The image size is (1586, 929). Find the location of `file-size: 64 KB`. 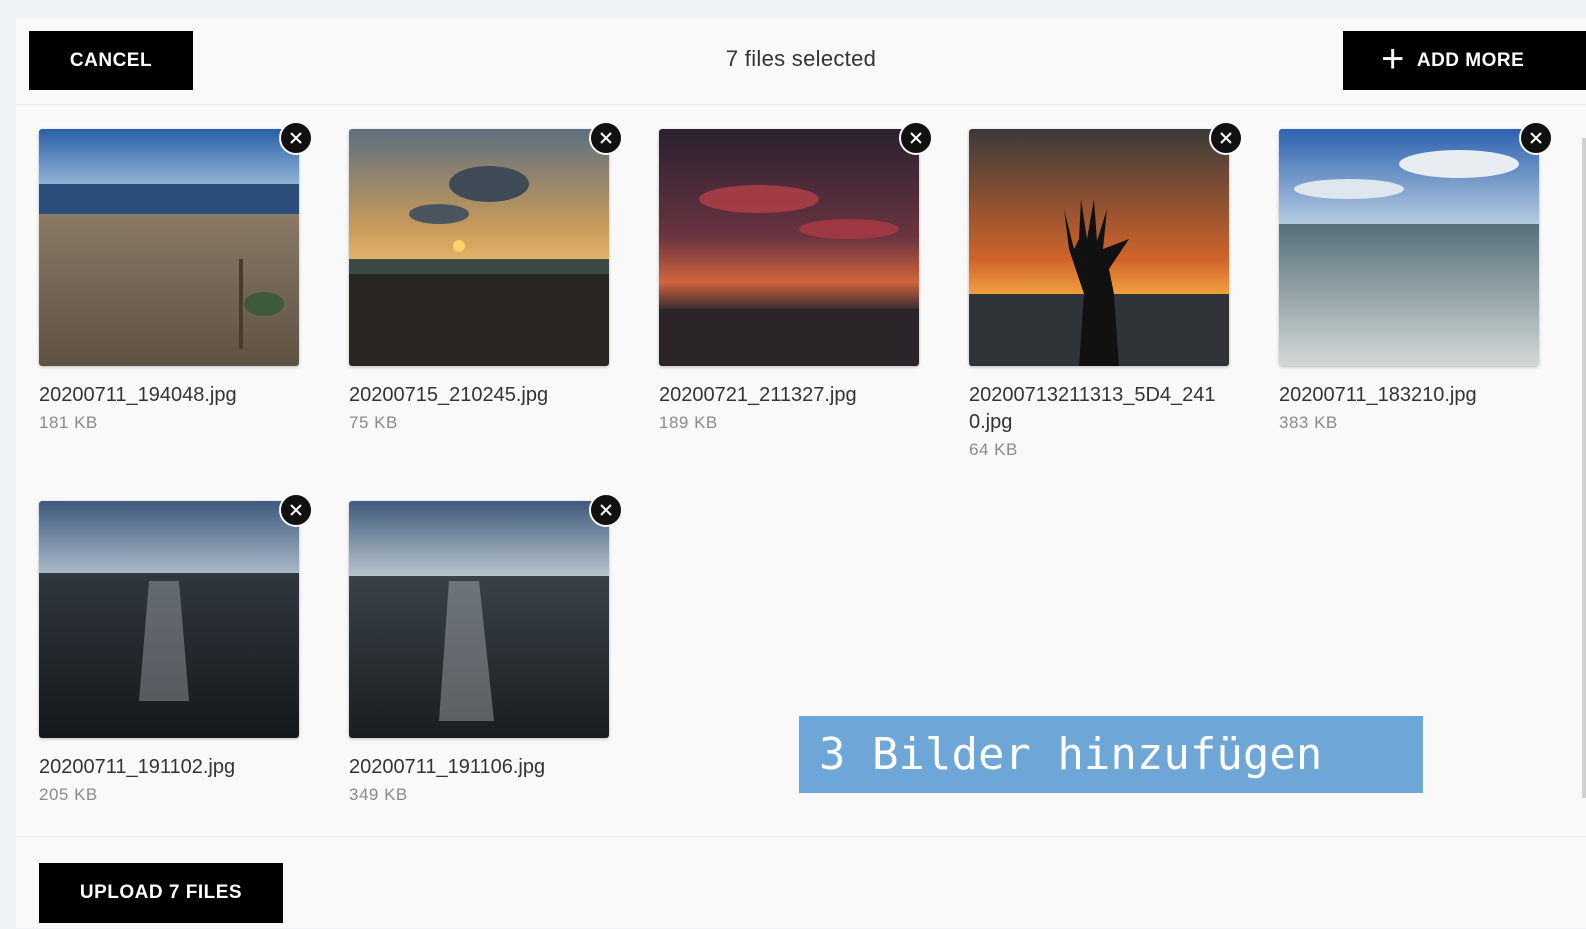

file-size: 64 KB is located at coordinates (993, 449).